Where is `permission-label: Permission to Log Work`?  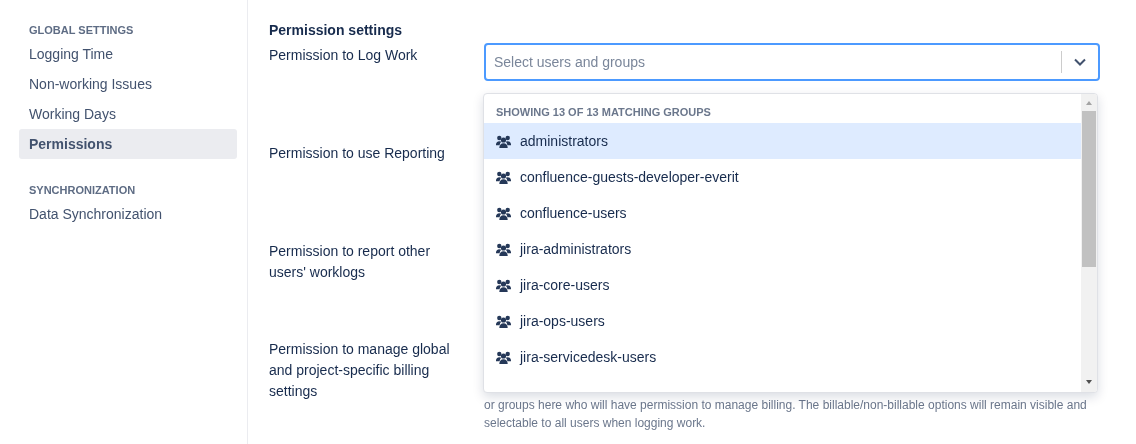
permission-label: Permission to Log Work is located at coordinates (344, 55).